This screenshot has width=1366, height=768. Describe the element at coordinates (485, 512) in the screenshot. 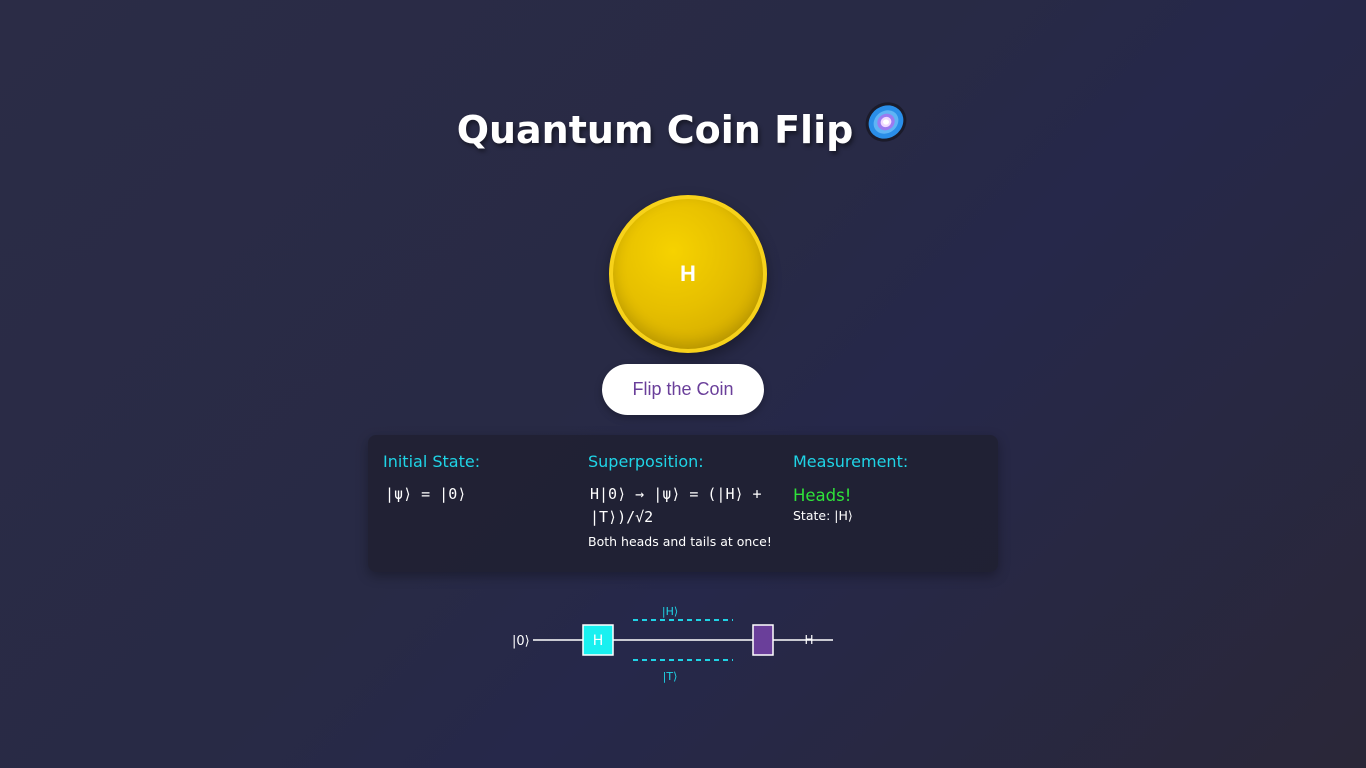

I see `initial-state-column: Initial State: |ψ⟩ = |0⟩` at that location.